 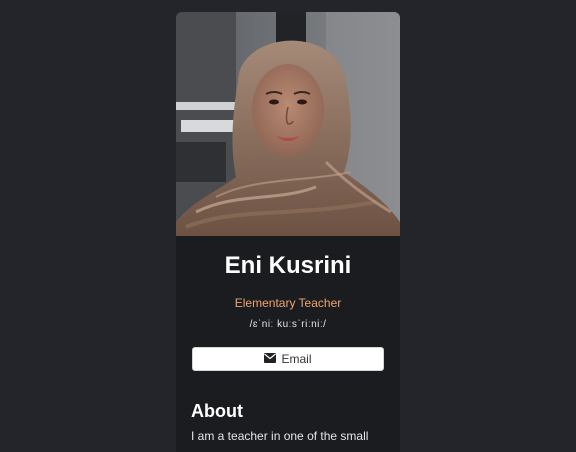 What do you see at coordinates (280, 436) in the screenshot?
I see `about-text: I am a teacher in one of the small` at bounding box center [280, 436].